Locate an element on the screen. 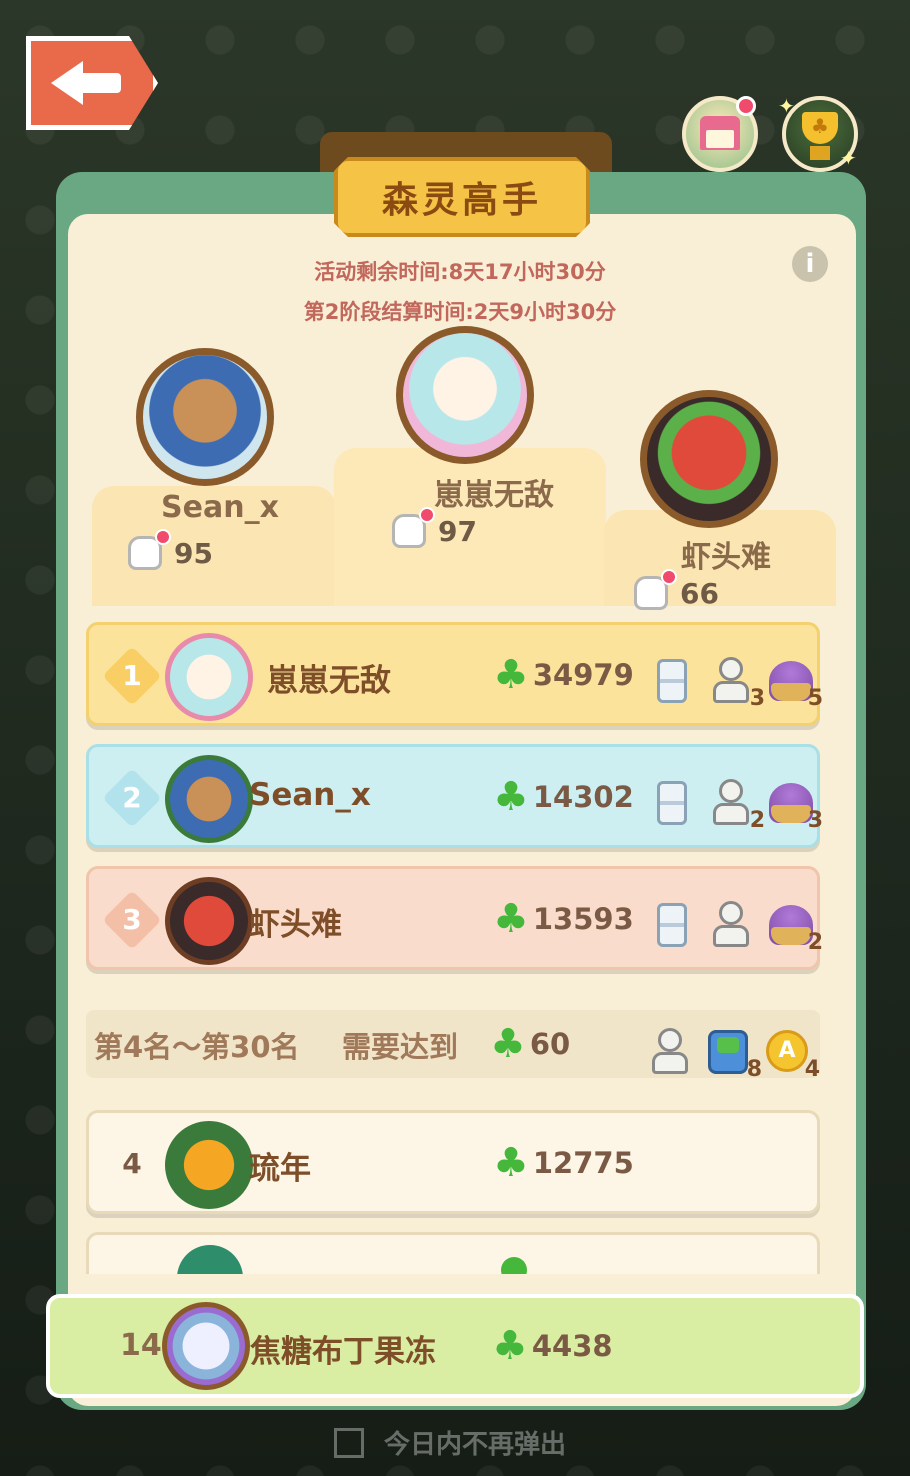 The image size is (910, 1476). player-name: 虾头难 is located at coordinates (295, 925).